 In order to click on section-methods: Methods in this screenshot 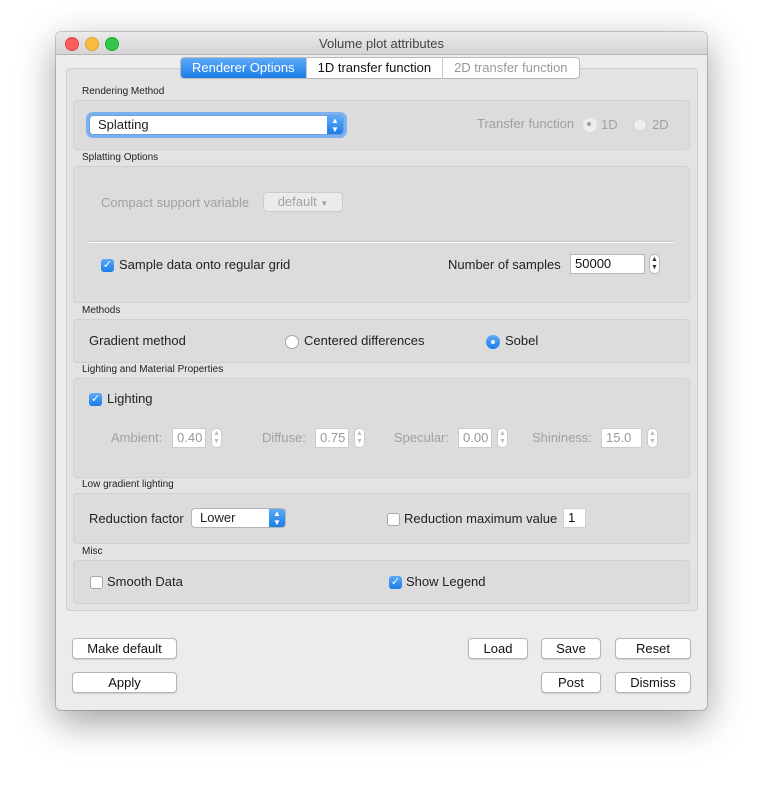, I will do `click(101, 310)`.